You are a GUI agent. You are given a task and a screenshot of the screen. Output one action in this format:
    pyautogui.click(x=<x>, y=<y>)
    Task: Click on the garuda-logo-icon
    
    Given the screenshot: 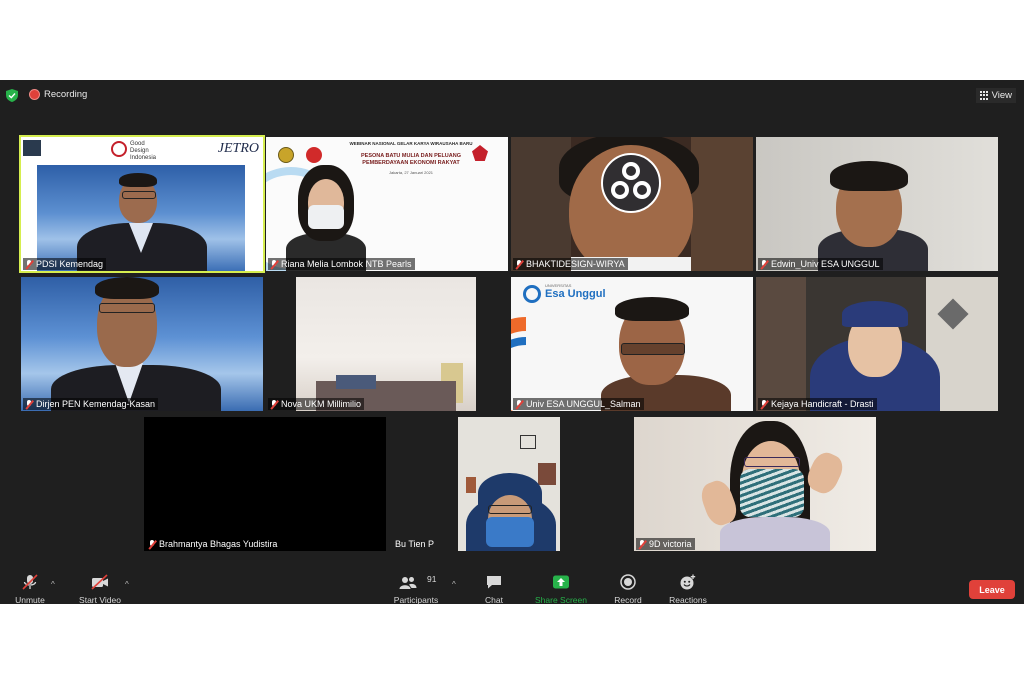 What is the action you would take?
    pyautogui.click(x=286, y=155)
    